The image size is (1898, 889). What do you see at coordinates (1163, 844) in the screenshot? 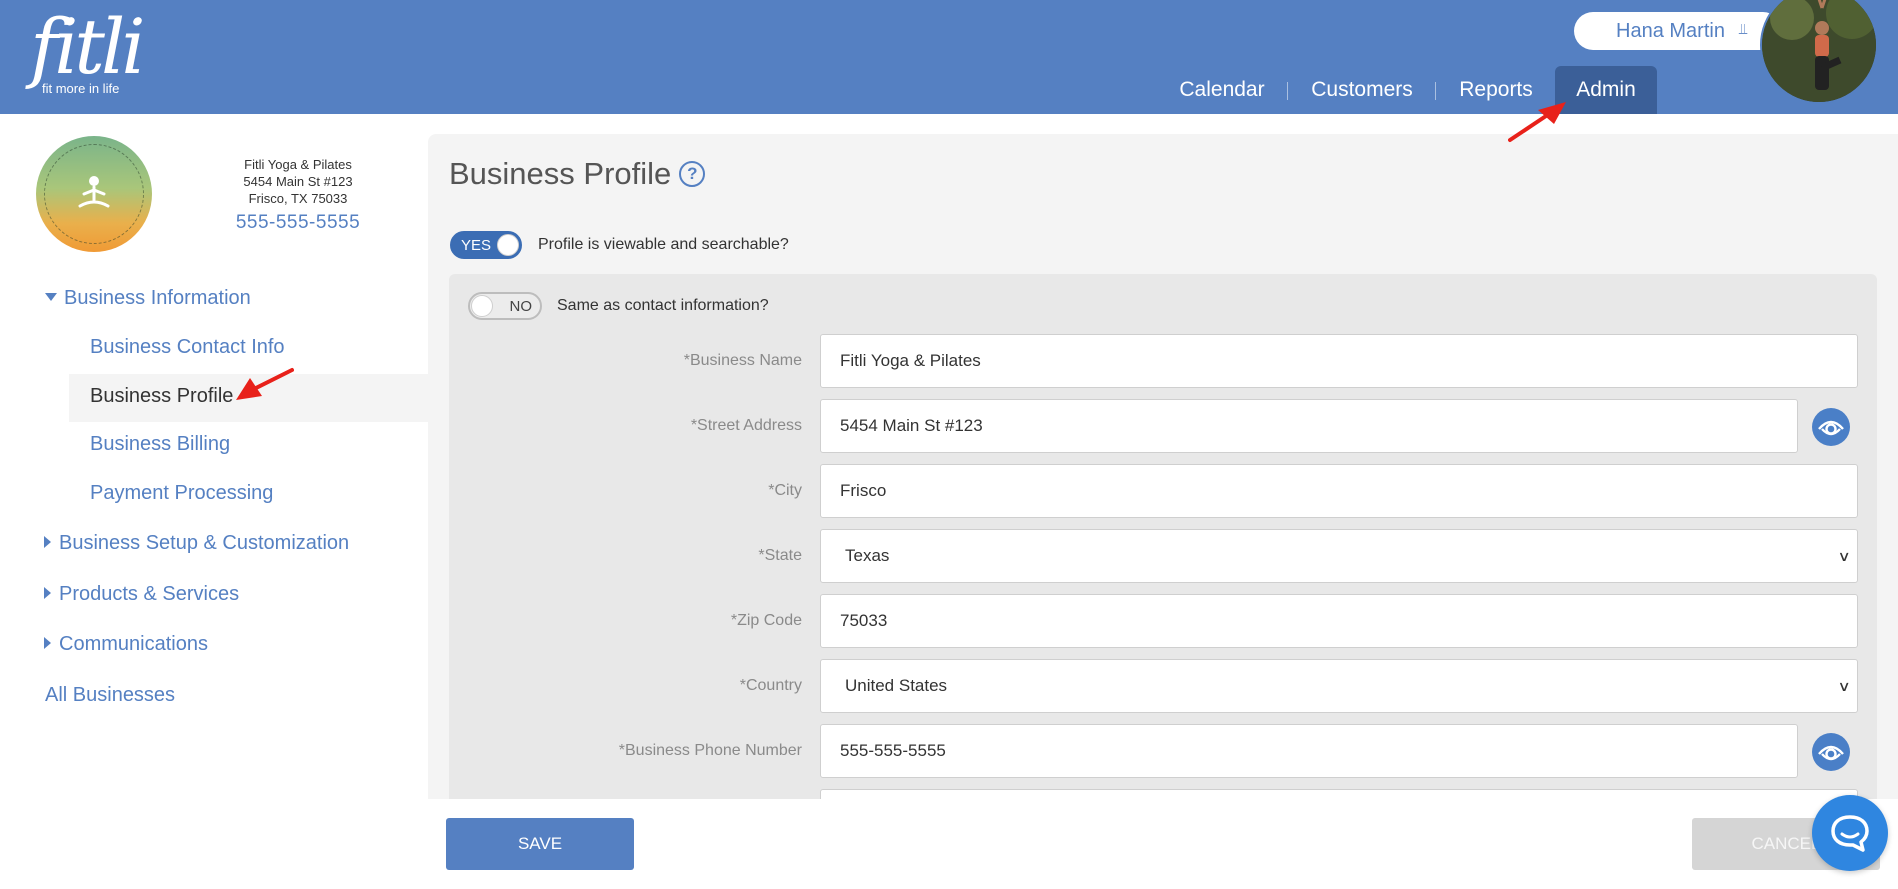
I see `action-footer` at bounding box center [1163, 844].